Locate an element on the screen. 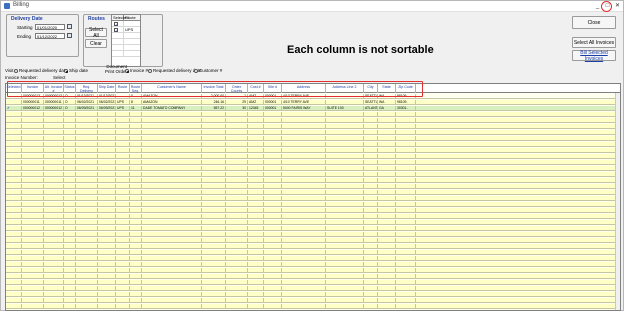 The height and width of the screenshot is (311, 624). bill-selected-invoices-button: Bill Selected Invoices is located at coordinates (594, 56).